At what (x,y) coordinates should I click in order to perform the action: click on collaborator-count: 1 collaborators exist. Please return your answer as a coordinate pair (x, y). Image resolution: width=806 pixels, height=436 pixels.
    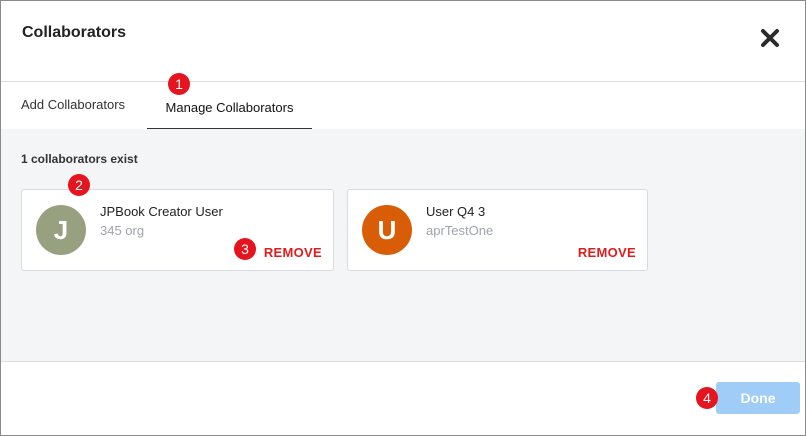
    Looking at the image, I should click on (79, 159).